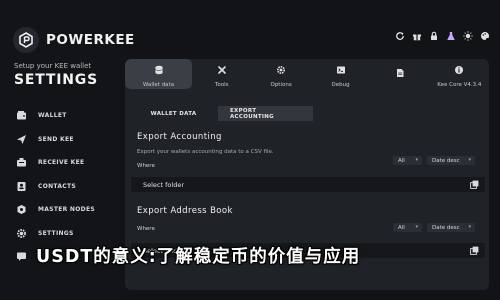 The image size is (500, 300). I want to click on top-toolbar, so click(442, 35).